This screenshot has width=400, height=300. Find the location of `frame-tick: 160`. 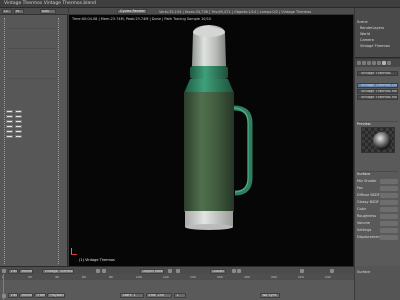

frame-tick: 160 is located at coordinates (220, 277).